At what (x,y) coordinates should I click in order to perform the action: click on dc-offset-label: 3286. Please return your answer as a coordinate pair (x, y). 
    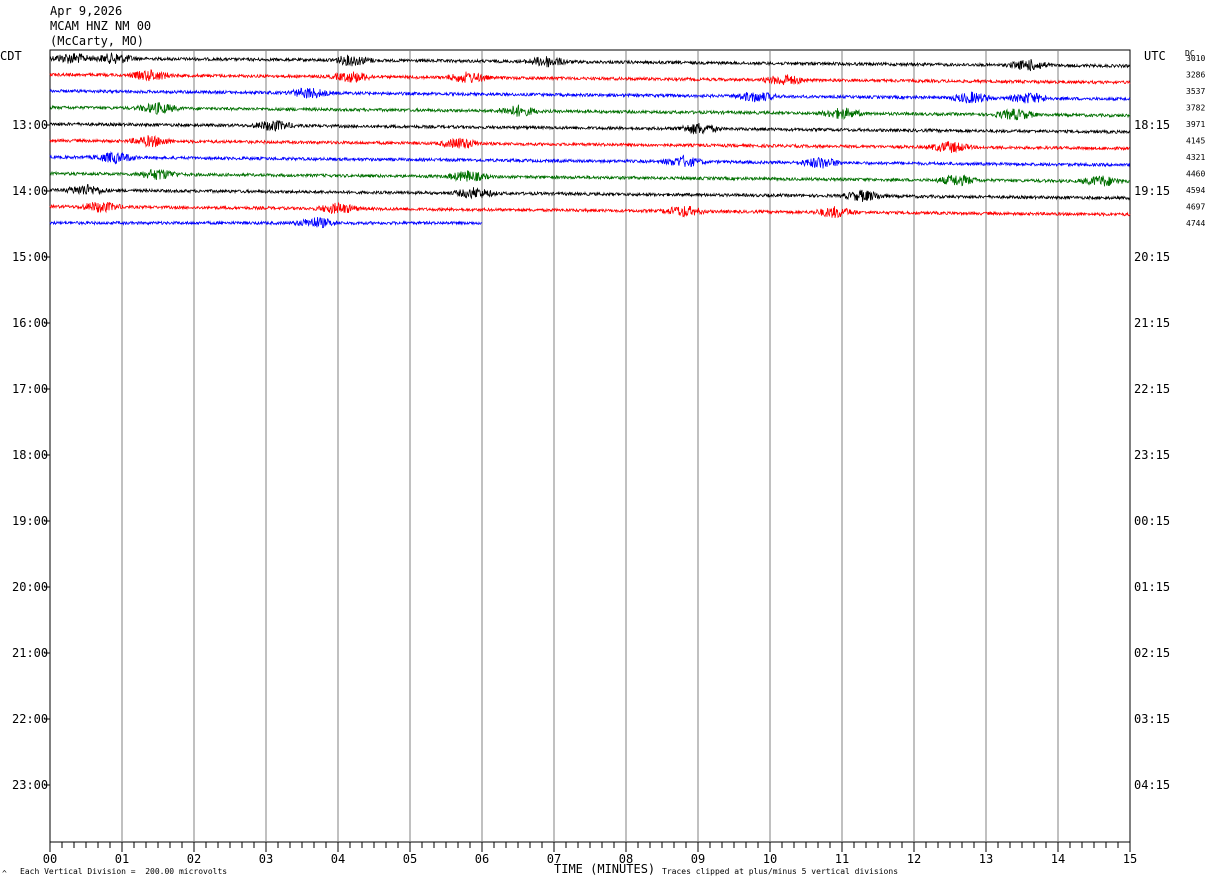
    Looking at the image, I should click on (1195, 75).